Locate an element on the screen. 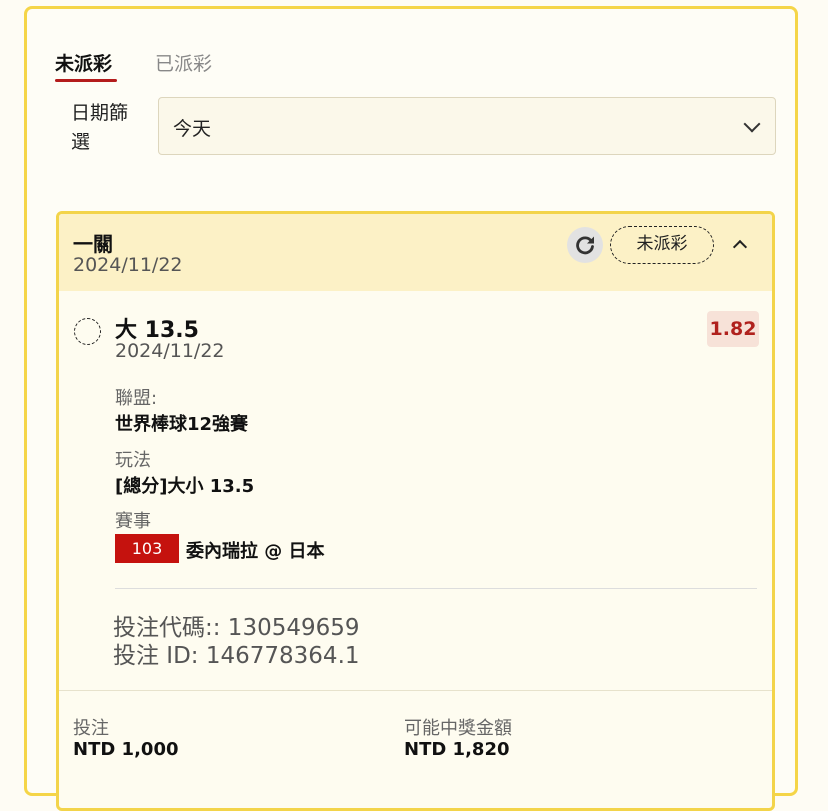 The image size is (828, 811). chevron-down-icon is located at coordinates (752, 124).